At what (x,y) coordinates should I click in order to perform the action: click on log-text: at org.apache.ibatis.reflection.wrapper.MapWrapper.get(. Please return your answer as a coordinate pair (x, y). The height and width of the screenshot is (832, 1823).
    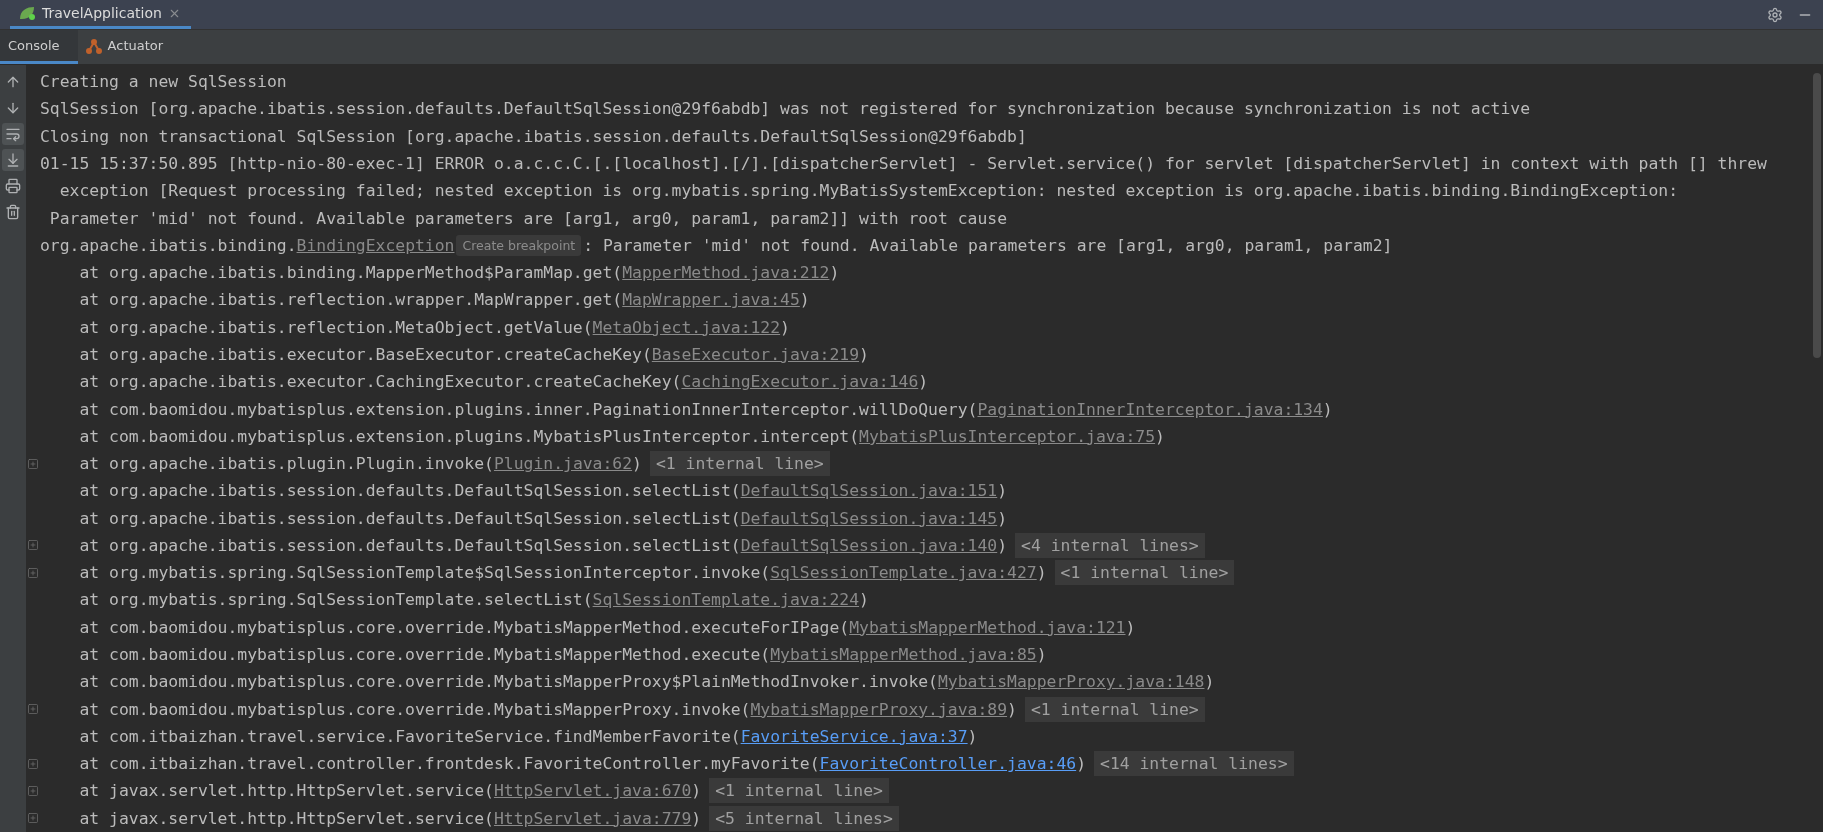
    Looking at the image, I should click on (351, 300).